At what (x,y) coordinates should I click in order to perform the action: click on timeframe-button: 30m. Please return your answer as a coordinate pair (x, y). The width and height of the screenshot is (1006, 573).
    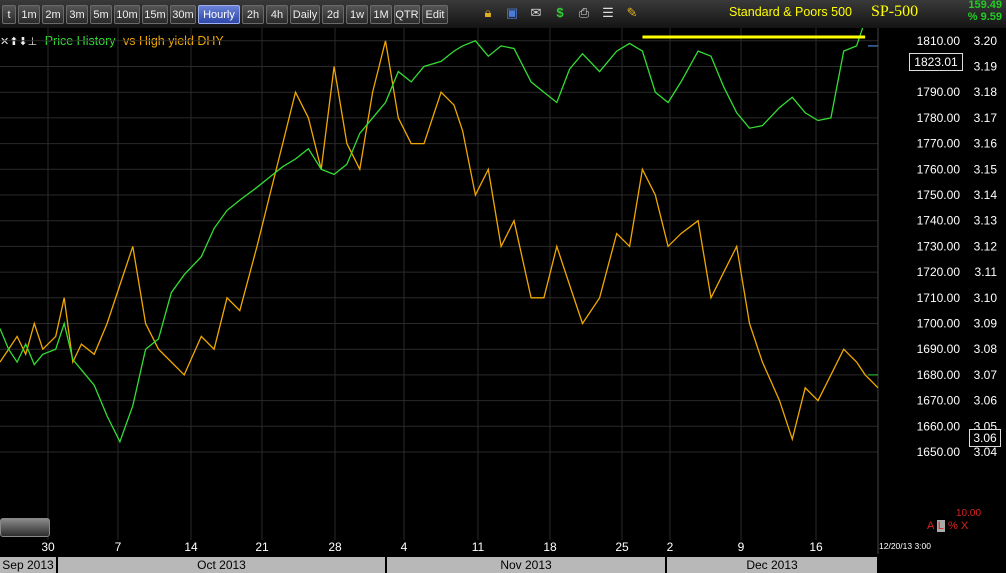
    Looking at the image, I should click on (183, 14).